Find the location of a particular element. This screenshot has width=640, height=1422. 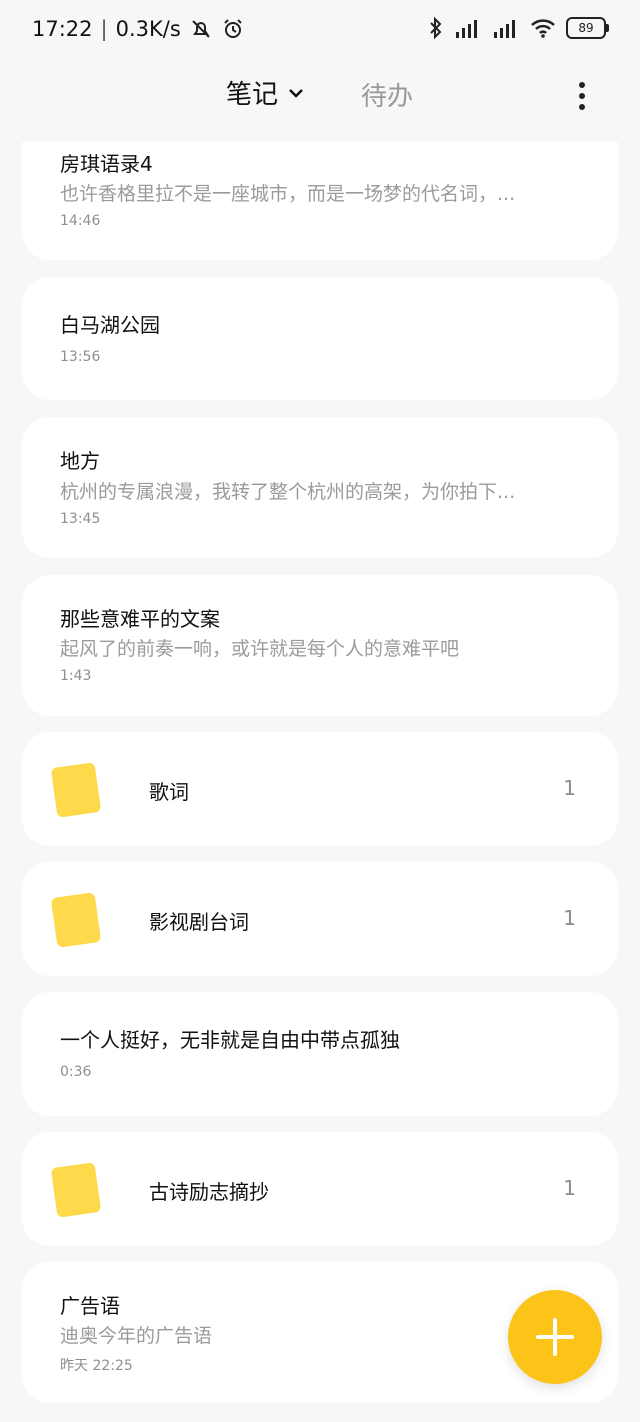

note-time: 1:43 is located at coordinates (76, 676).